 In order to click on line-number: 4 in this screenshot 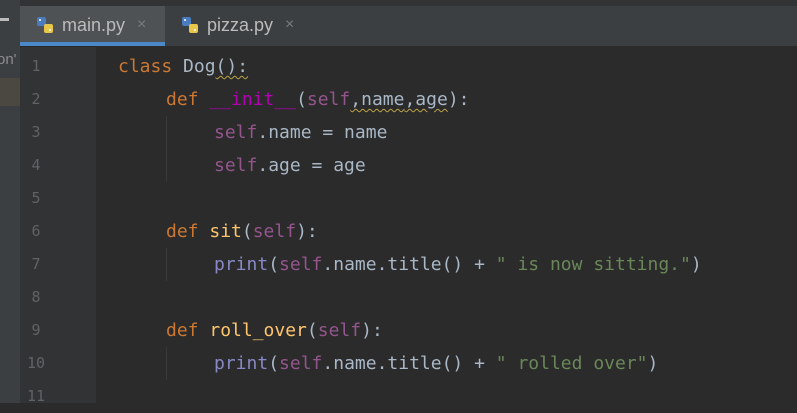, I will do `click(36, 165)`.